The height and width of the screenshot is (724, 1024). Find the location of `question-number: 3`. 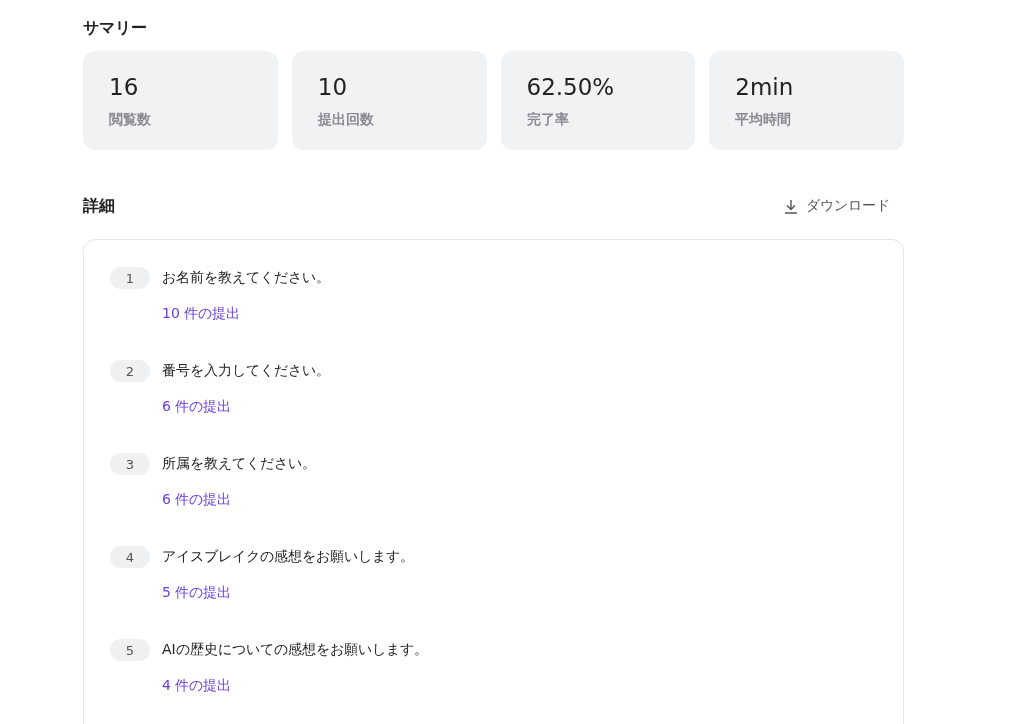

question-number: 3 is located at coordinates (130, 464).